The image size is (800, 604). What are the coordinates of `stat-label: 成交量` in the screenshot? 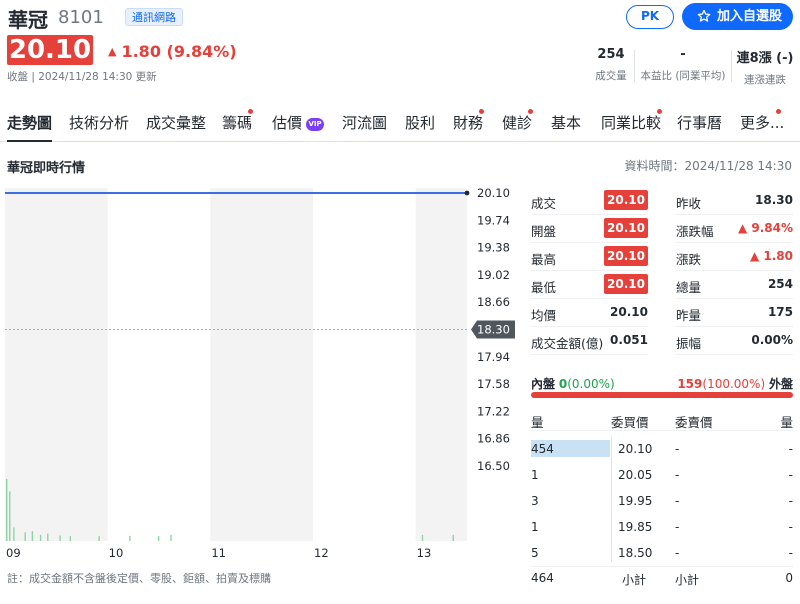 It's located at (611, 76).